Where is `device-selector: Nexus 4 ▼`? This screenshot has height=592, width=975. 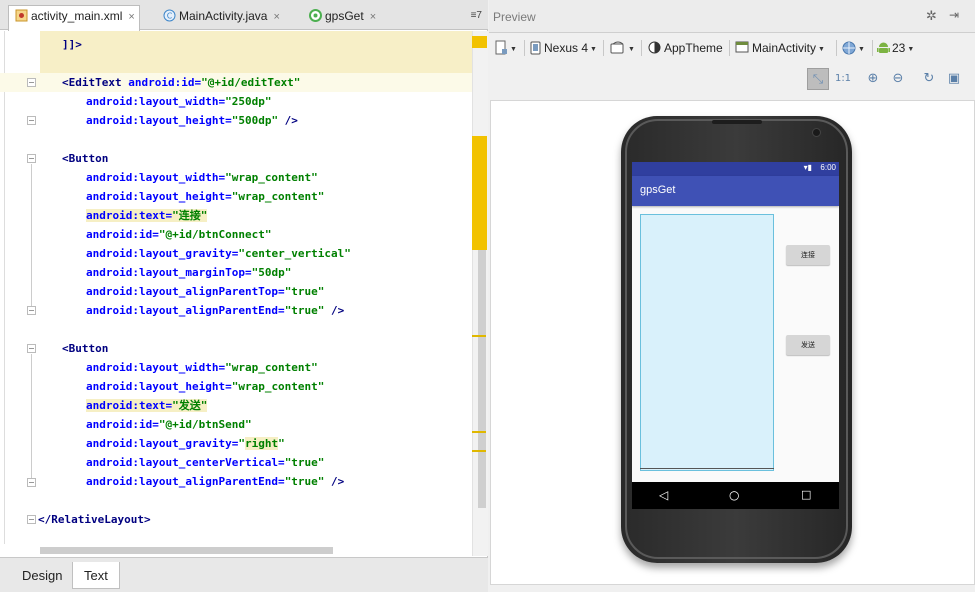
device-selector: Nexus 4 ▼ is located at coordinates (563, 48).